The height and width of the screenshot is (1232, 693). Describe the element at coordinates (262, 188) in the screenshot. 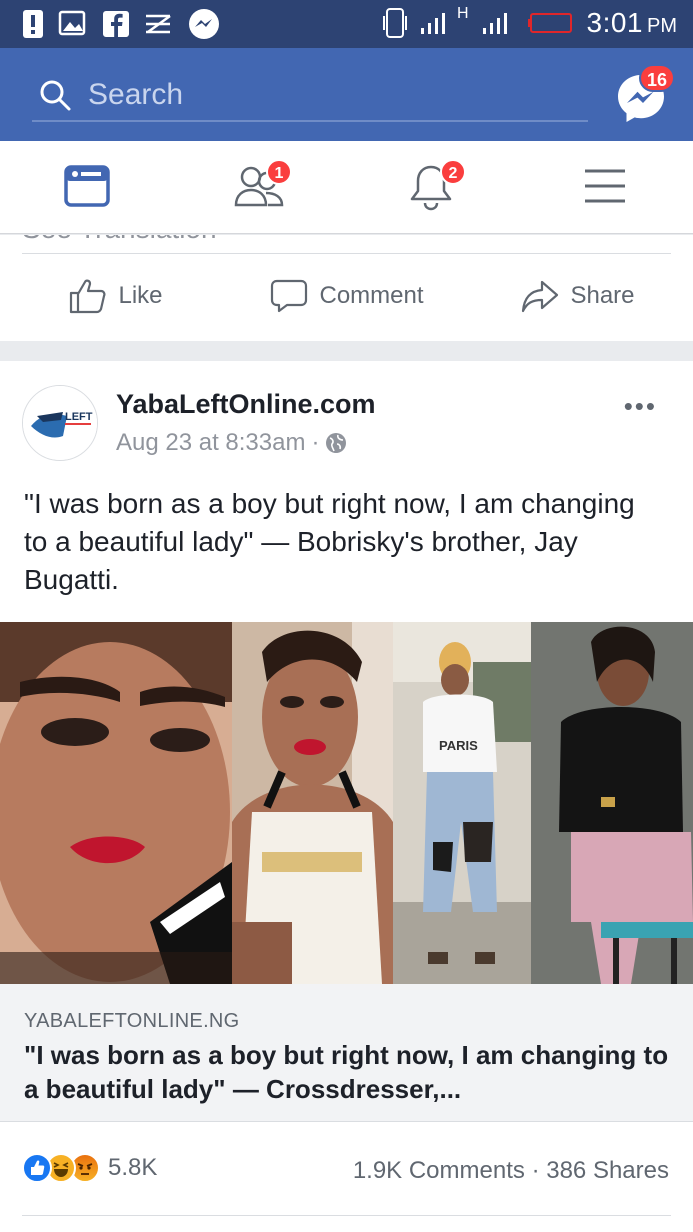

I see `tab-friend-requests: 1` at that location.